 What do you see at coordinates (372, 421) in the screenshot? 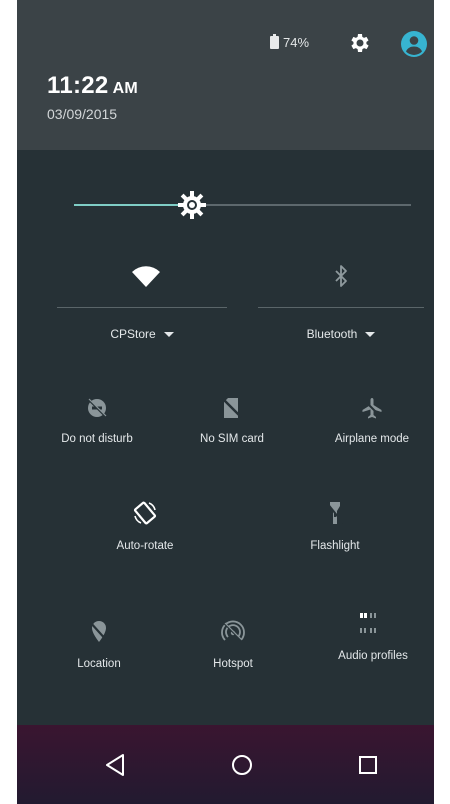
I see `tile-airplane-mode: Airplane mode` at bounding box center [372, 421].